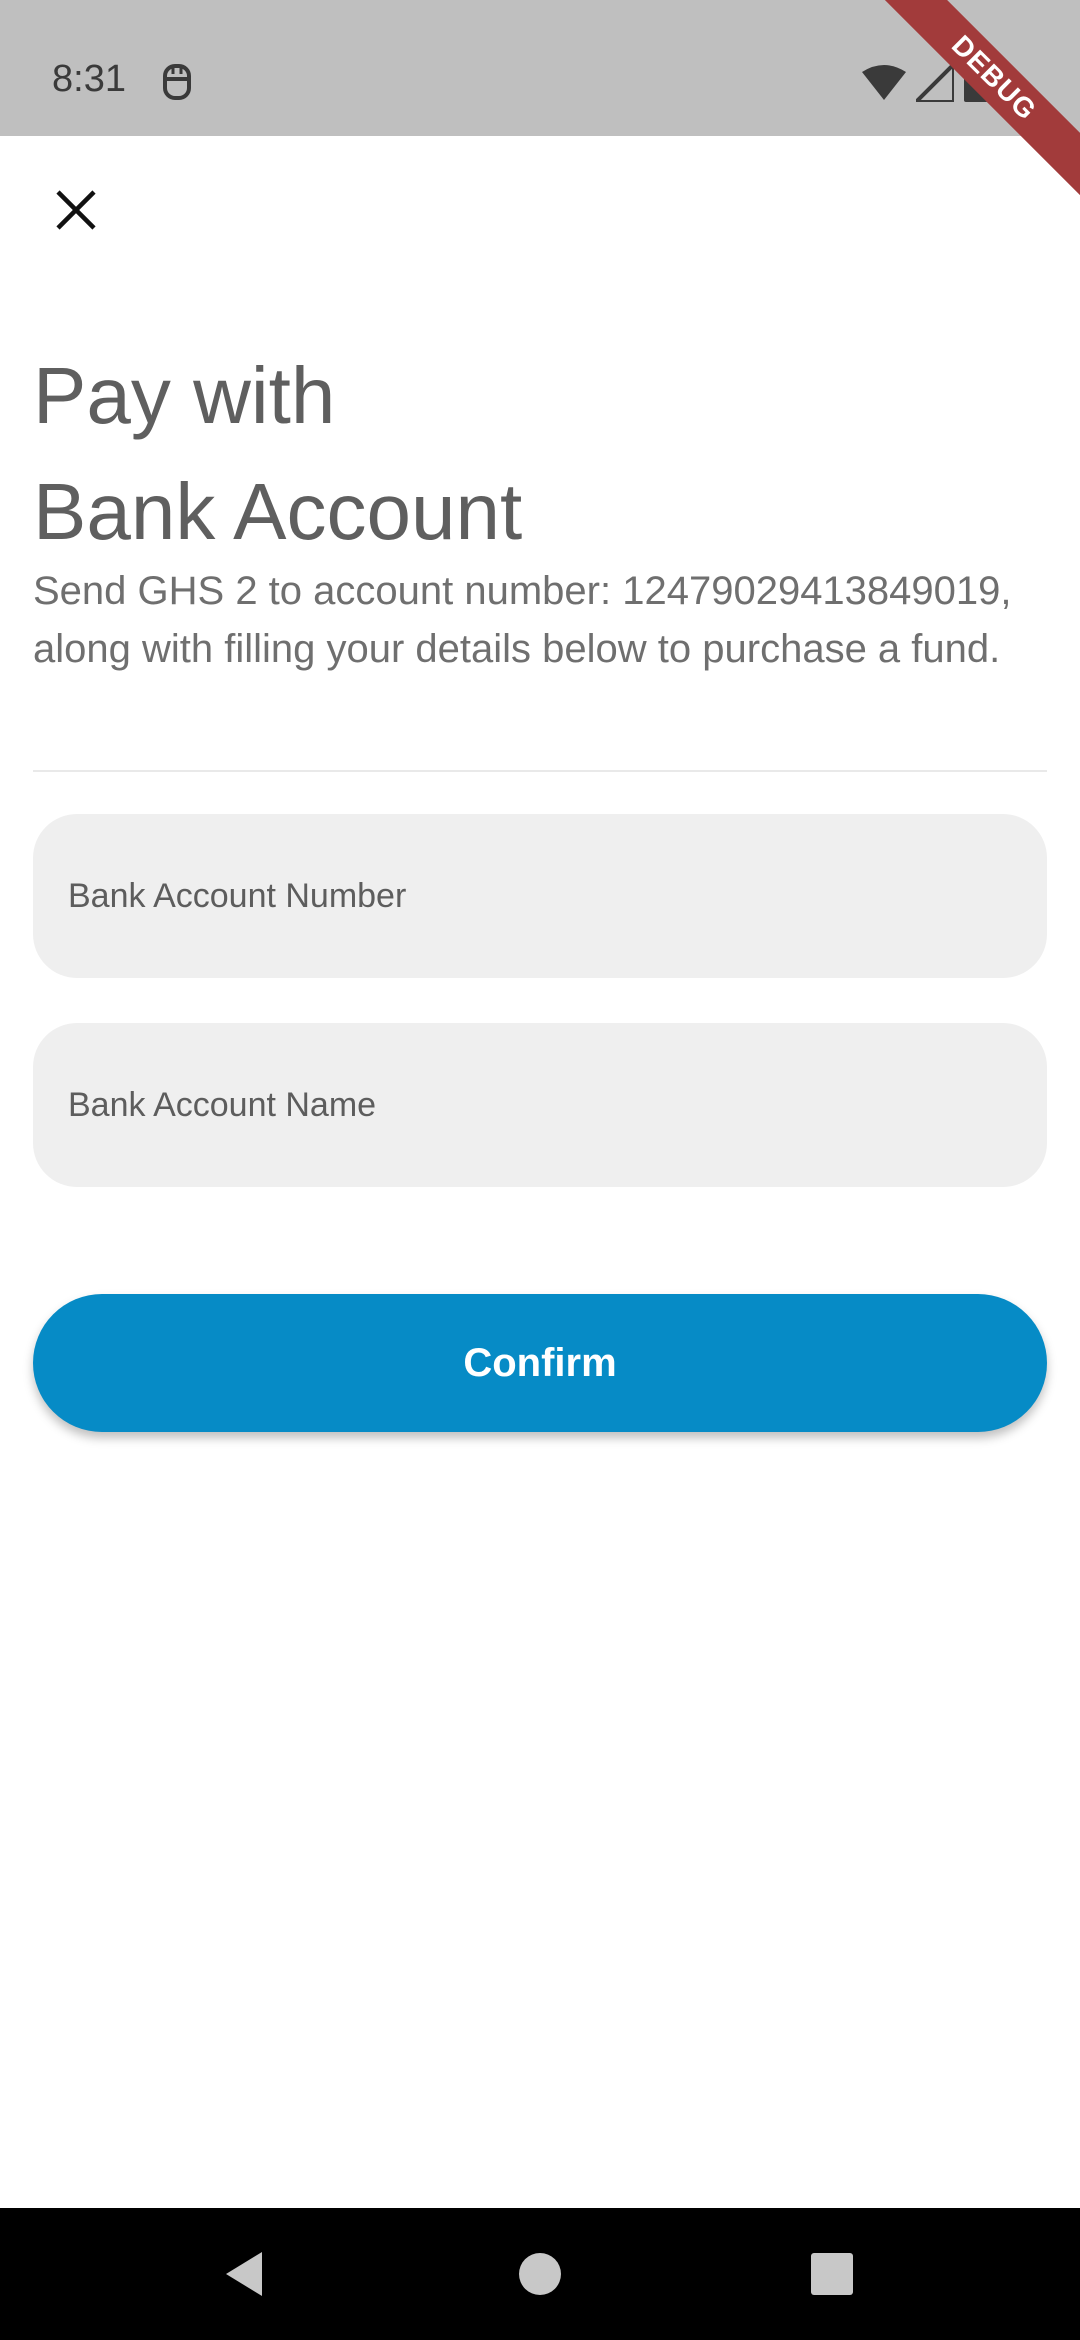 This screenshot has width=1080, height=2340. Describe the element at coordinates (556, 1105) in the screenshot. I see `bank-account-name-input` at that location.